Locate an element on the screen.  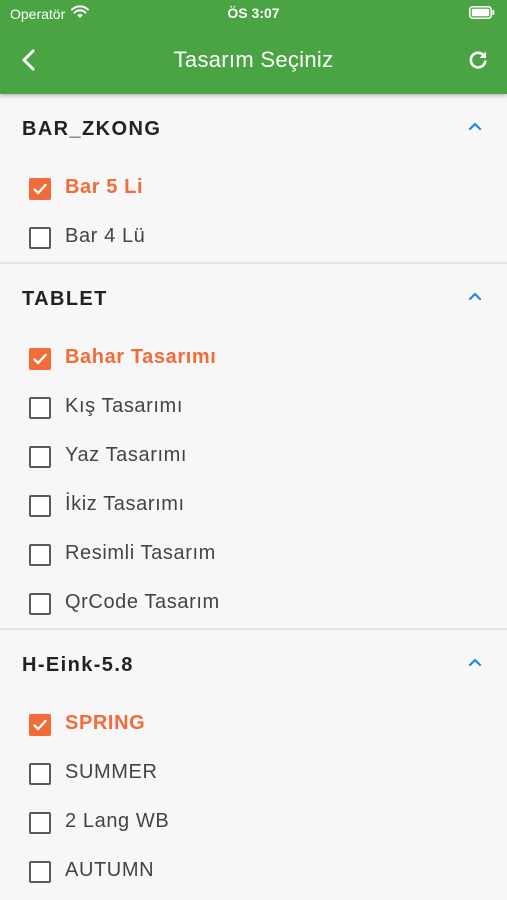
option-label: SPRING is located at coordinates (105, 723).